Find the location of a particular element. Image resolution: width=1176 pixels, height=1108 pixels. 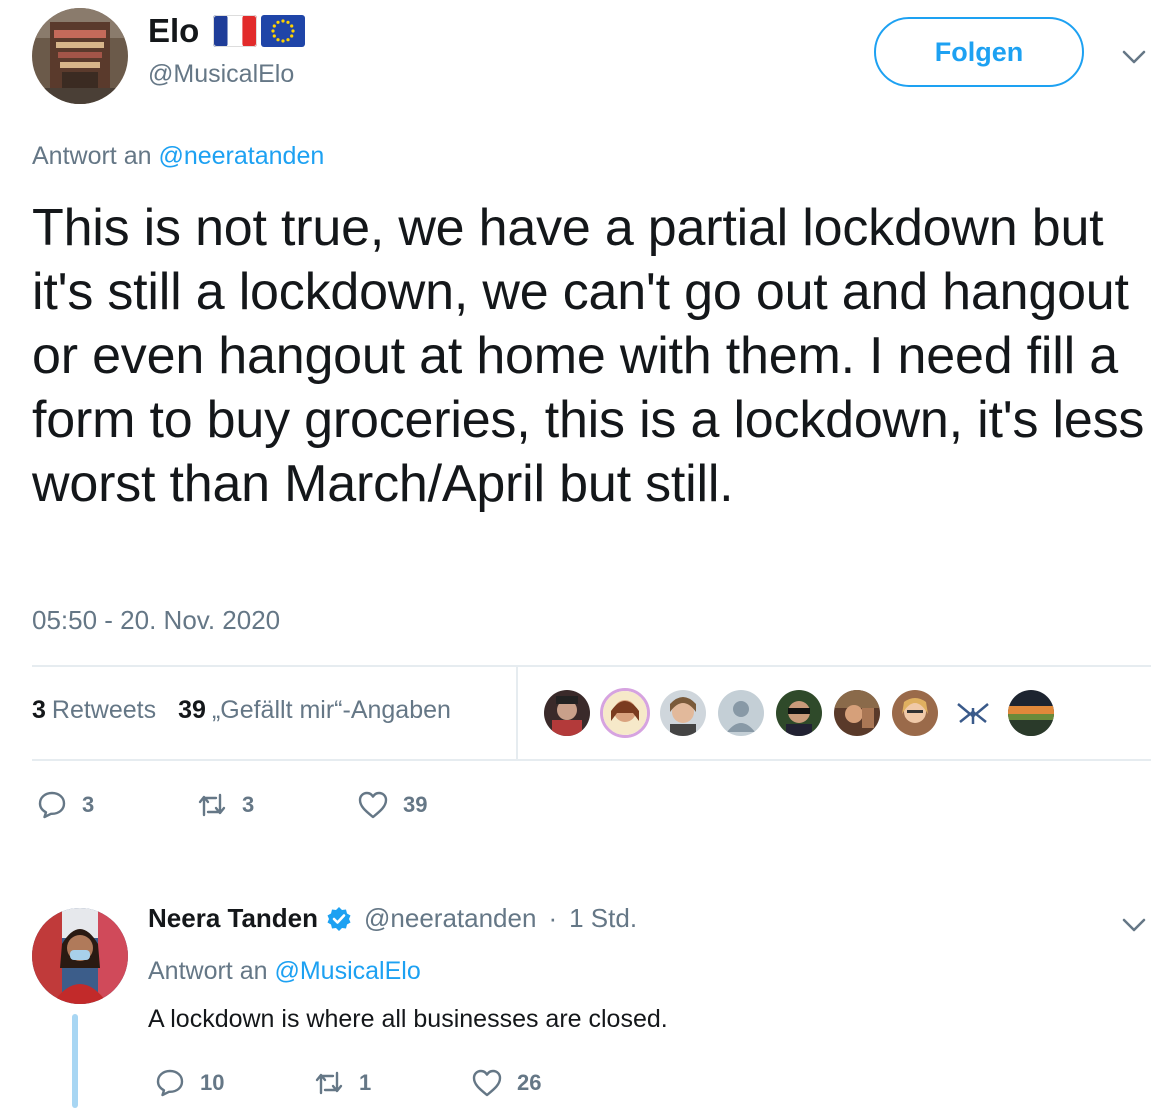

likes-stat: 39 „Gefällt mir“-Angaben is located at coordinates (314, 710).